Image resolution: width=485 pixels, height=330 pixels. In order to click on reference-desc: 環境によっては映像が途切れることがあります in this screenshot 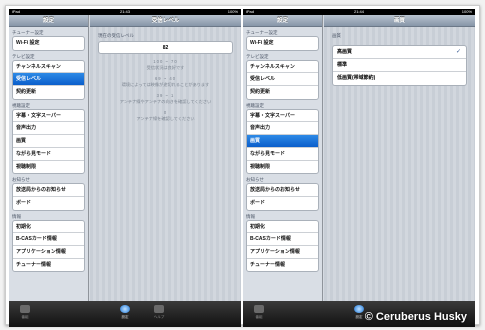, I will do `click(165, 84)`.